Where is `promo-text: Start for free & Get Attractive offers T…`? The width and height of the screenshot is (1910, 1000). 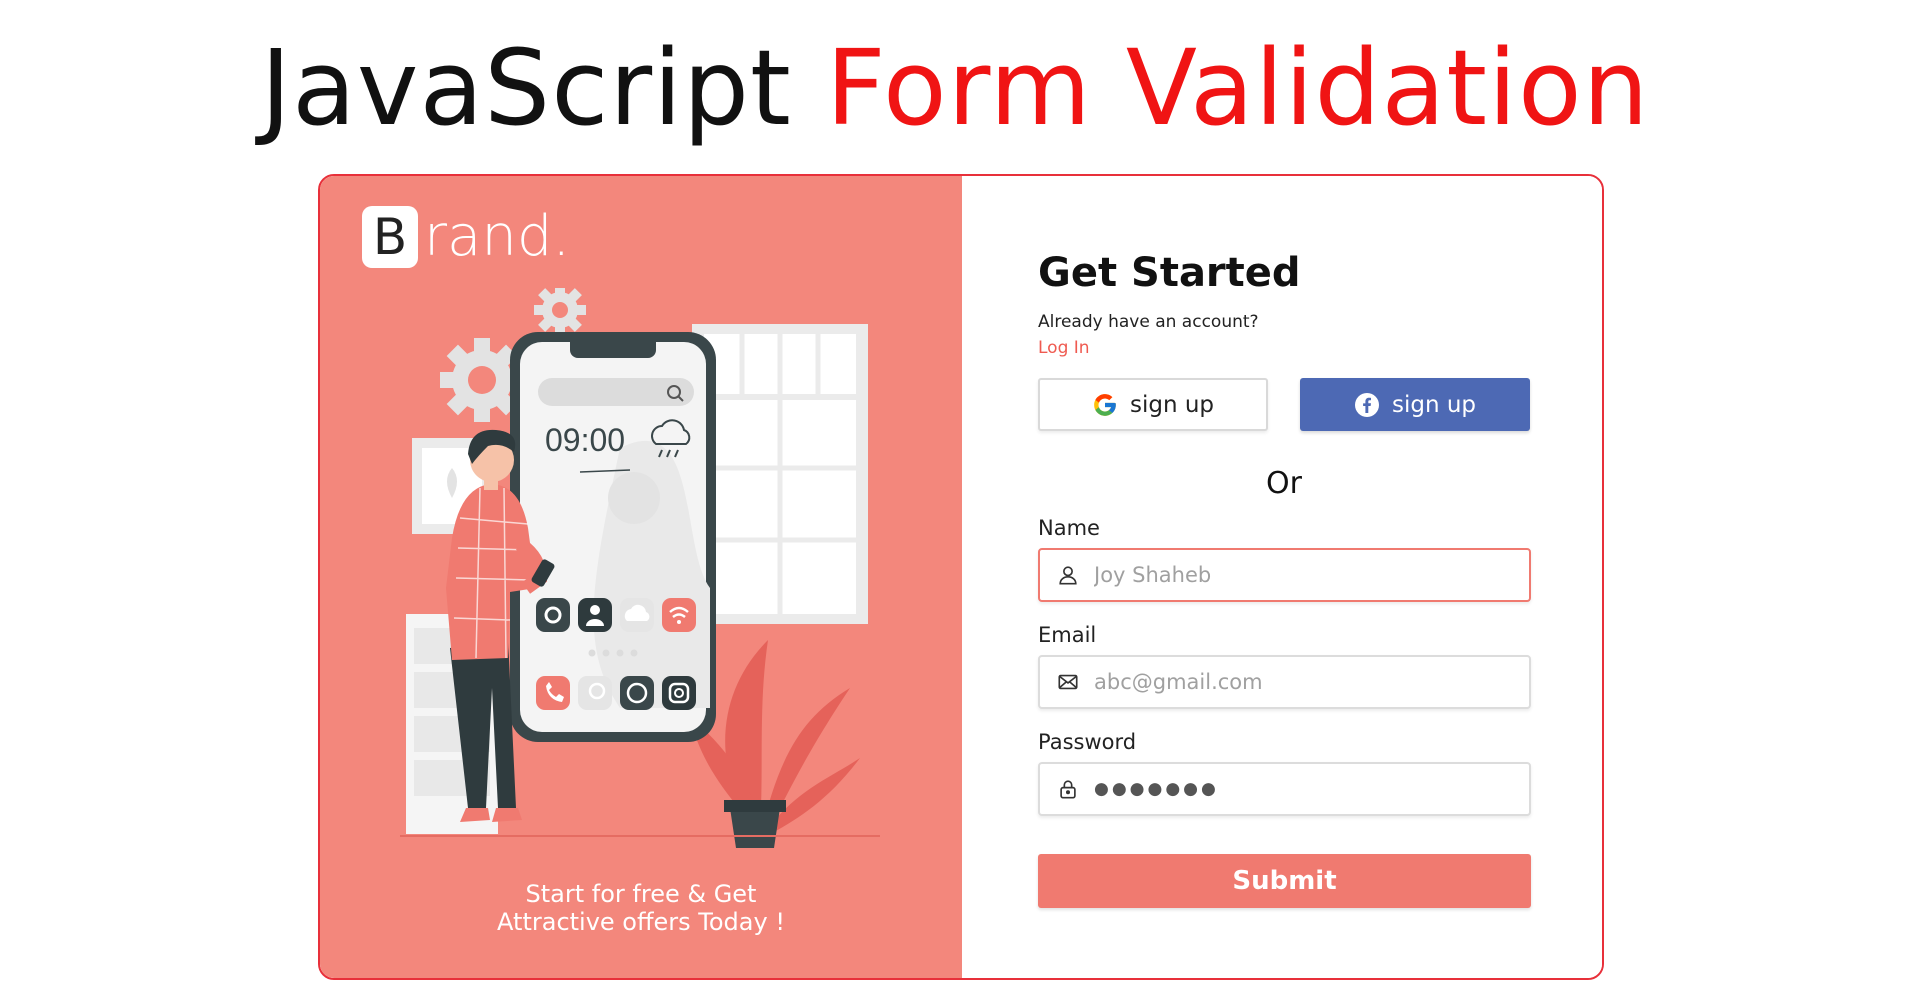 promo-text: Start for free & Get Attractive offers T… is located at coordinates (641, 908).